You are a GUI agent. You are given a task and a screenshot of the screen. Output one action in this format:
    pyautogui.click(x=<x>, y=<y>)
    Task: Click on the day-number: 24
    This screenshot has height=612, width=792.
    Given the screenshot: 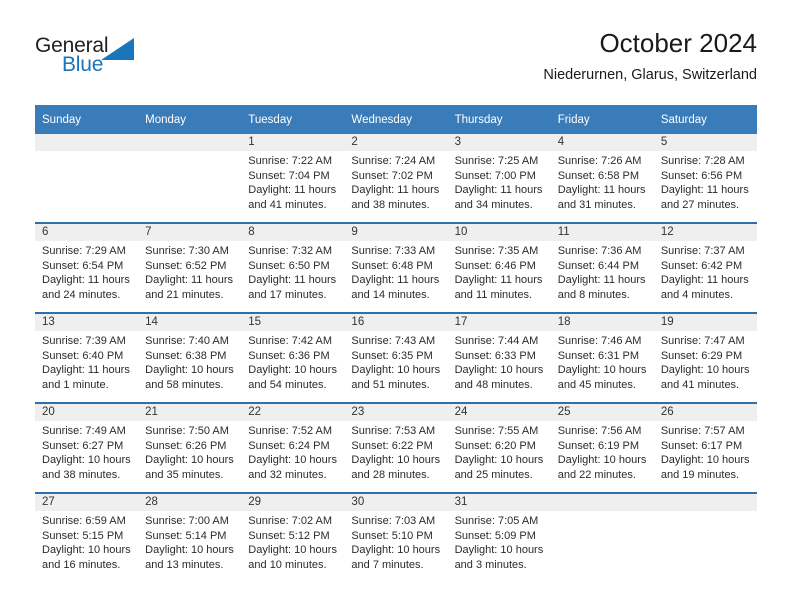 What is the action you would take?
    pyautogui.click(x=499, y=412)
    